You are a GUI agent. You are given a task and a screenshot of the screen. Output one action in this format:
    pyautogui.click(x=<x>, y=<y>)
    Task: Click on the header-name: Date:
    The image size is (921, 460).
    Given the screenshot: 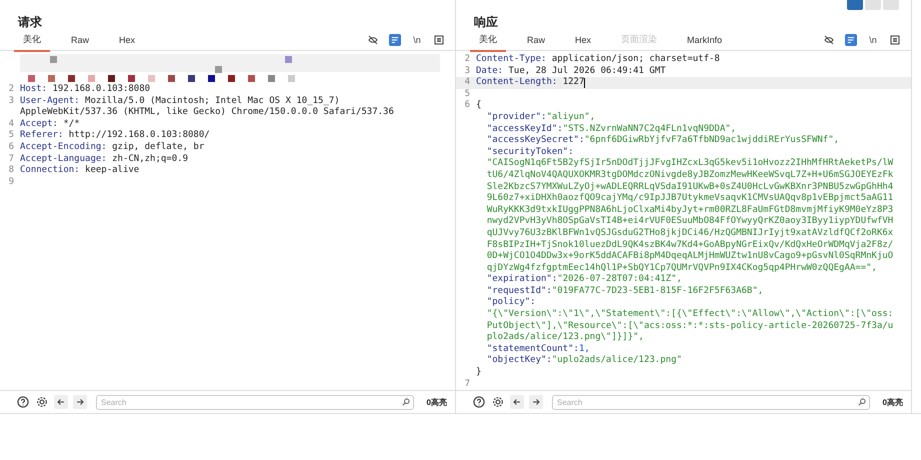 What is the action you would take?
    pyautogui.click(x=490, y=71)
    